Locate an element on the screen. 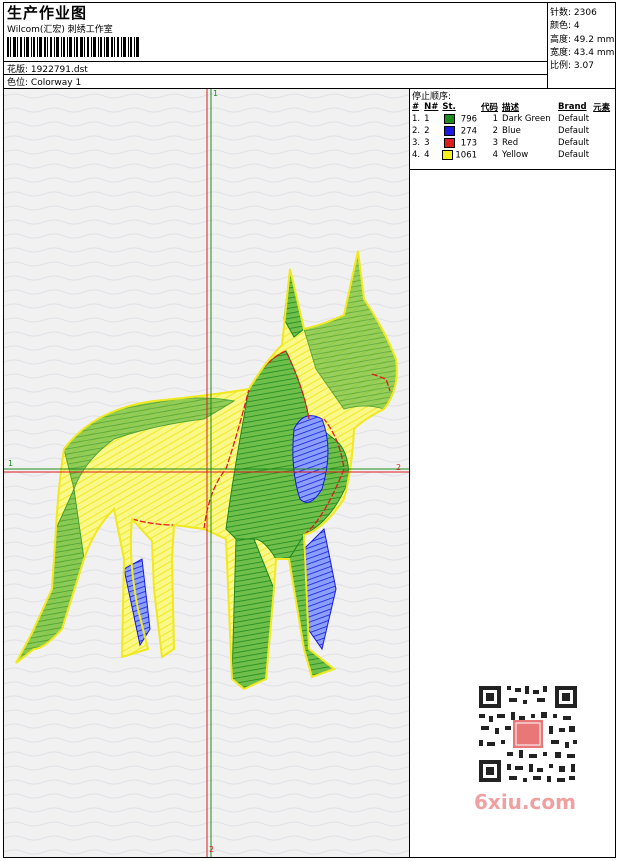  stat-scale: 比例: 3.07 is located at coordinates (572, 66).